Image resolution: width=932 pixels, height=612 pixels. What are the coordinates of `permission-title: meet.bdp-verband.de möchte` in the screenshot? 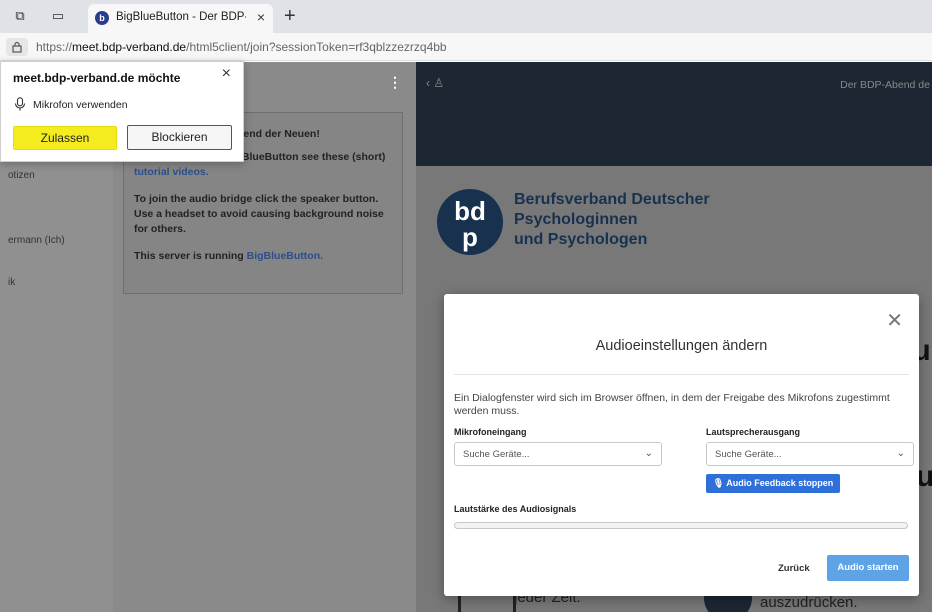 It's located at (97, 78).